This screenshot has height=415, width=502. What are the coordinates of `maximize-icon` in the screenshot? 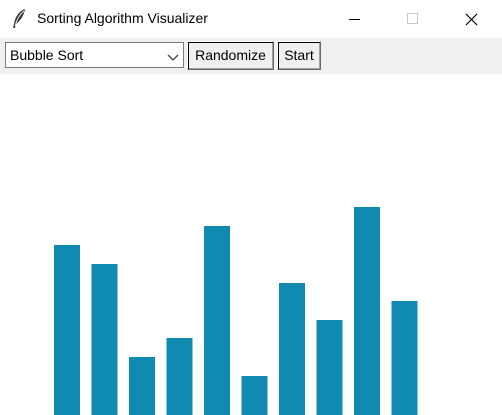 It's located at (412, 18).